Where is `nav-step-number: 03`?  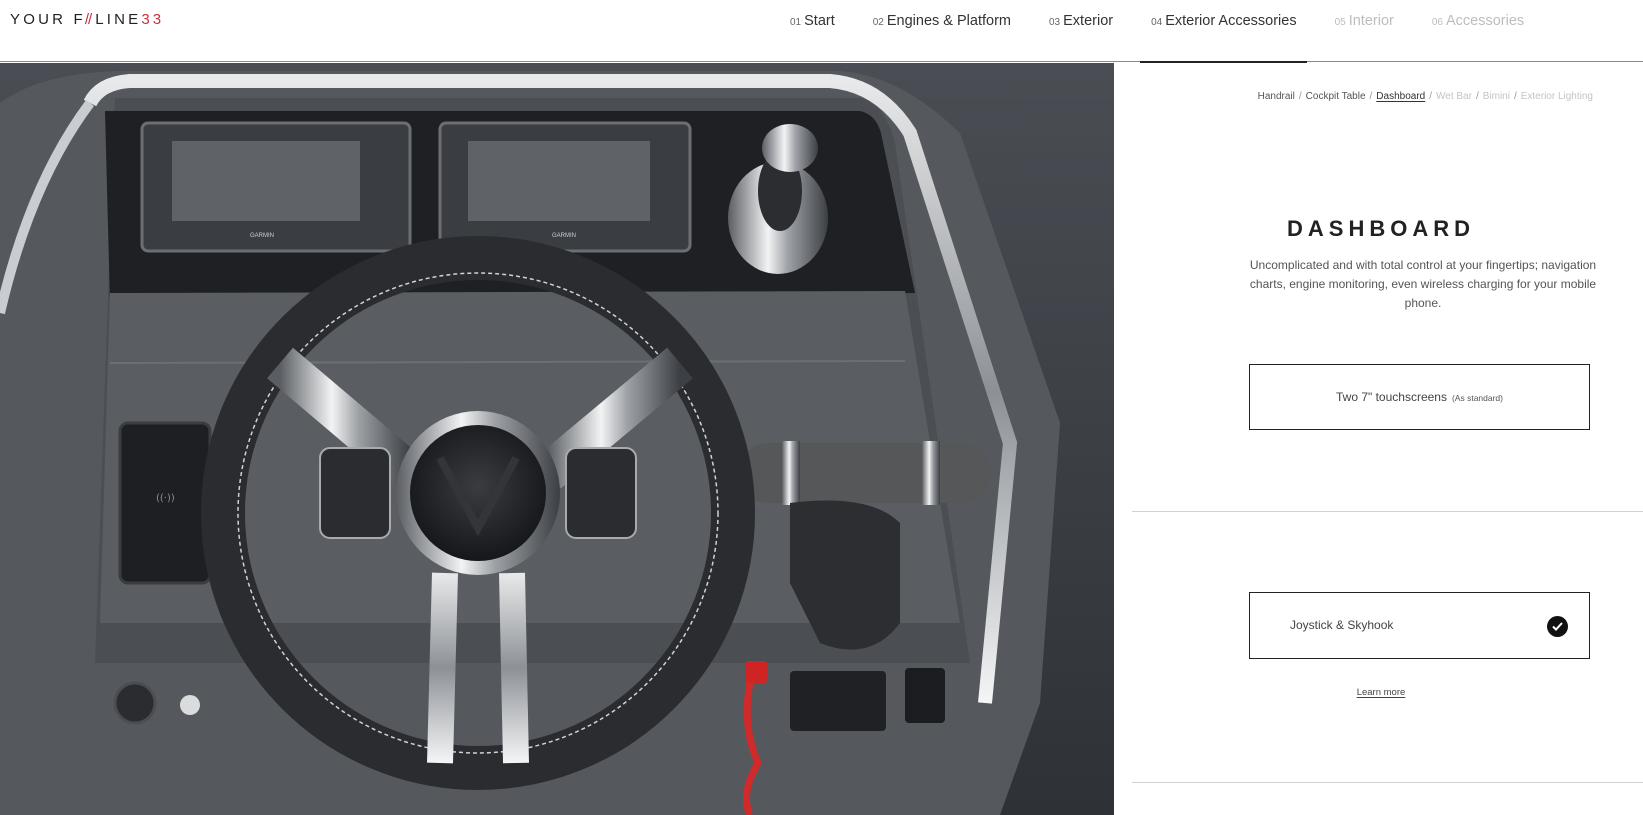
nav-step-number: 03 is located at coordinates (1055, 22).